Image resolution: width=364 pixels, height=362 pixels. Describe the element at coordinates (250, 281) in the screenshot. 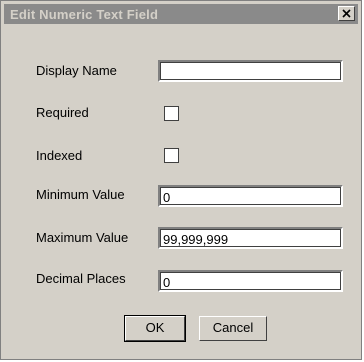

I see `decimal-places-input: 0` at that location.